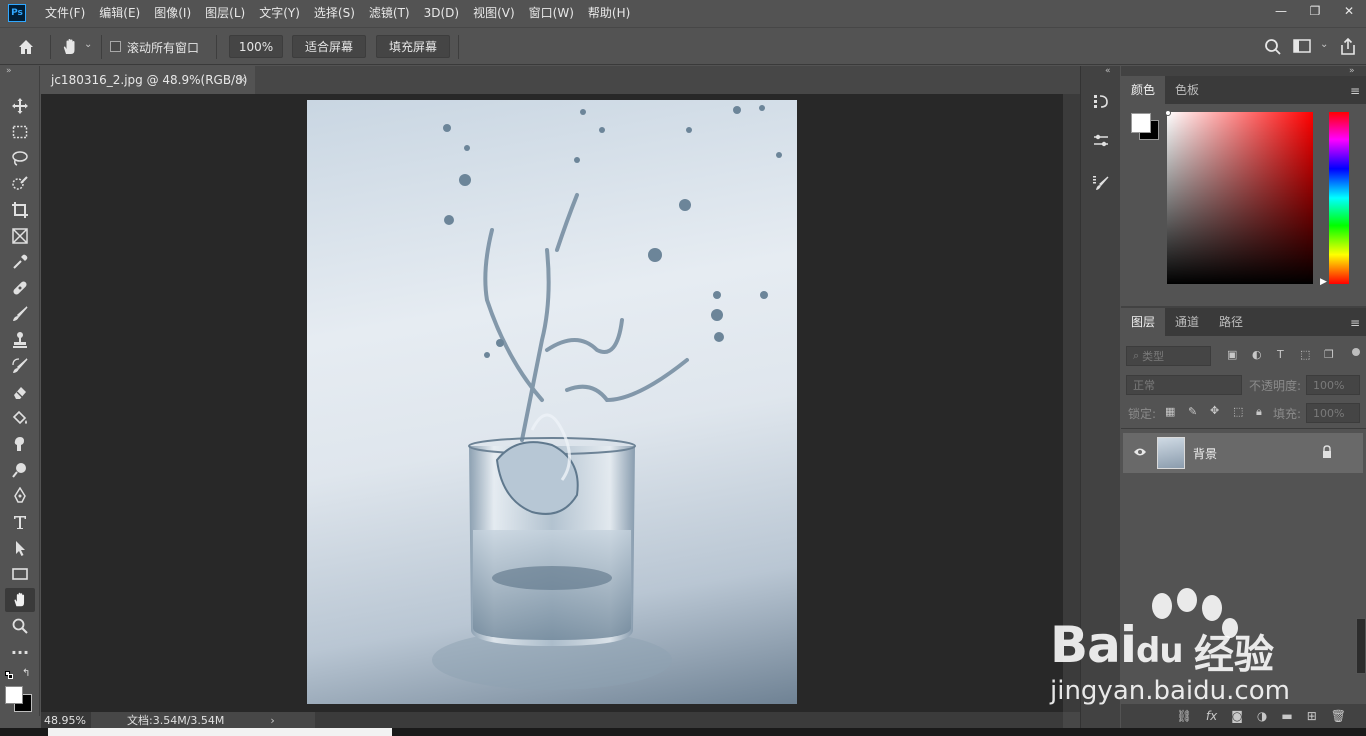  What do you see at coordinates (20, 314) in the screenshot?
I see `brush-tool-icon` at bounding box center [20, 314].